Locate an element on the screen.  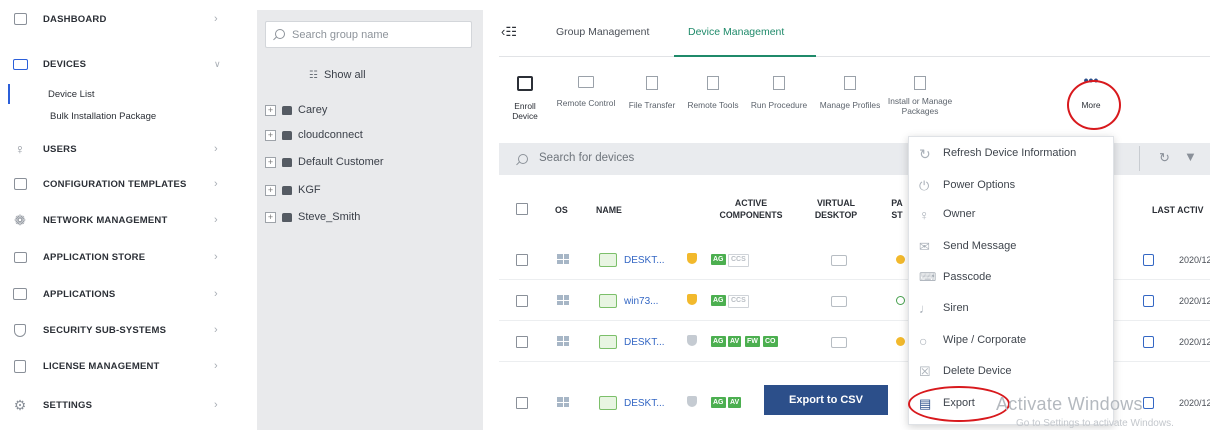
menu-item-delete-device: ☒ Delete Device is located at coordinates (1011, 371).